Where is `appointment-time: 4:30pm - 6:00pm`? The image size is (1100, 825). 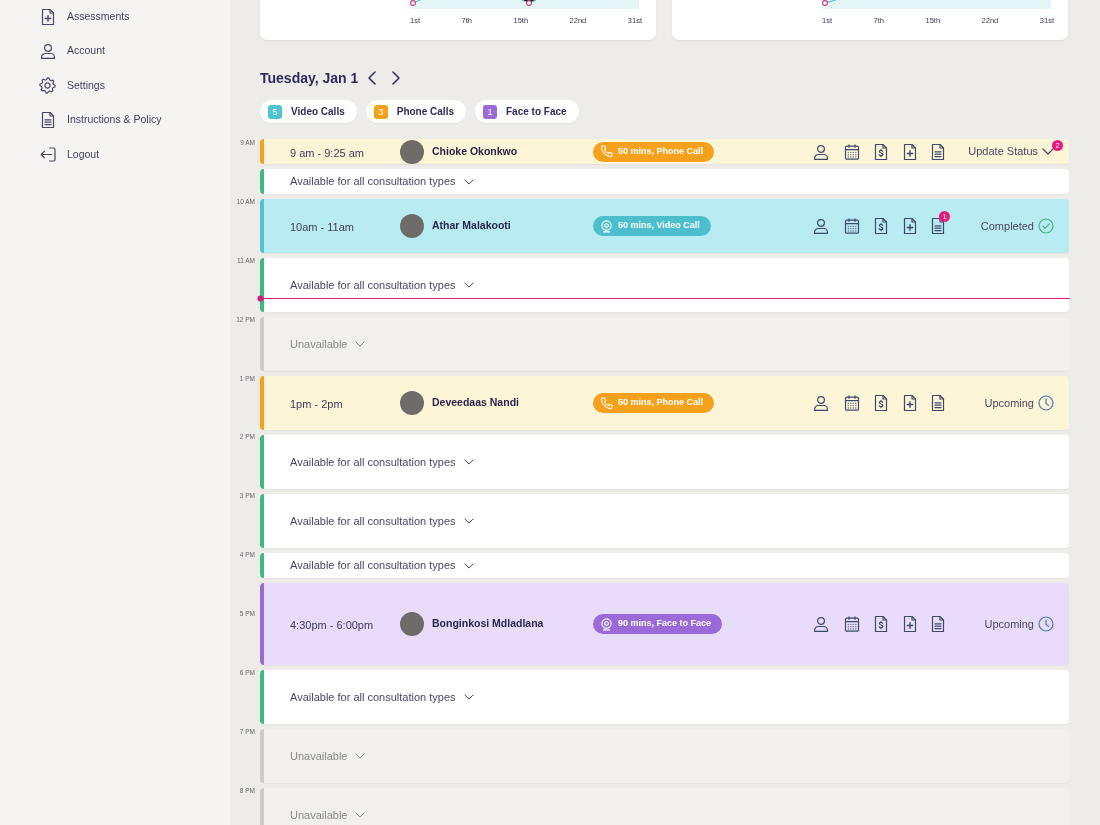
appointment-time: 4:30pm - 6:00pm is located at coordinates (332, 625).